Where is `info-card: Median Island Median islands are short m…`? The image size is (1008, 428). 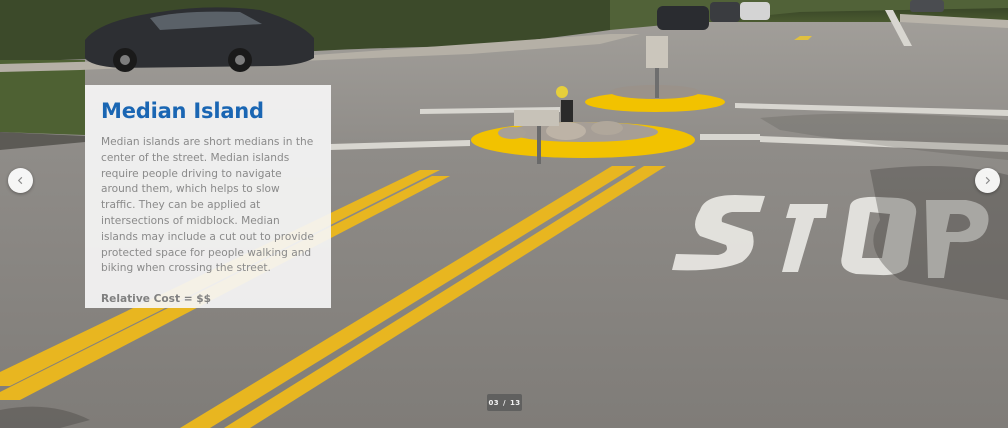
info-card: Median Island Median islands are short m… is located at coordinates (208, 196).